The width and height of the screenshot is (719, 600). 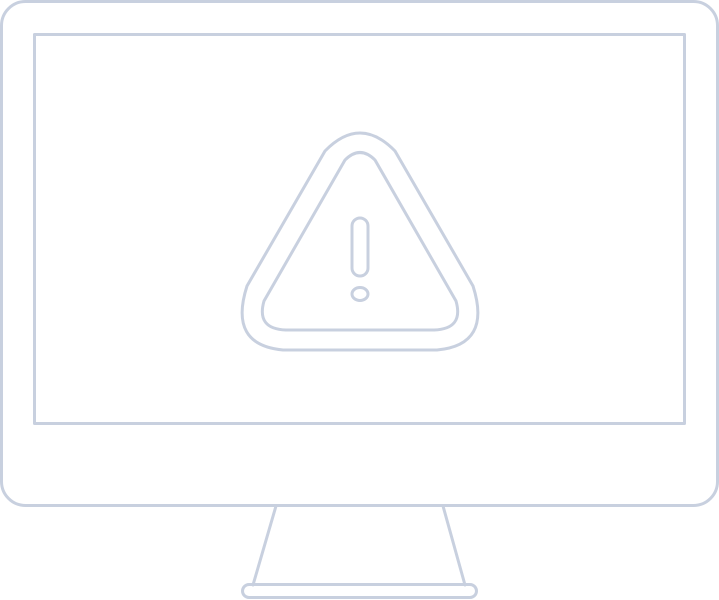 What do you see at coordinates (360, 294) in the screenshot?
I see `exclamation-dot` at bounding box center [360, 294].